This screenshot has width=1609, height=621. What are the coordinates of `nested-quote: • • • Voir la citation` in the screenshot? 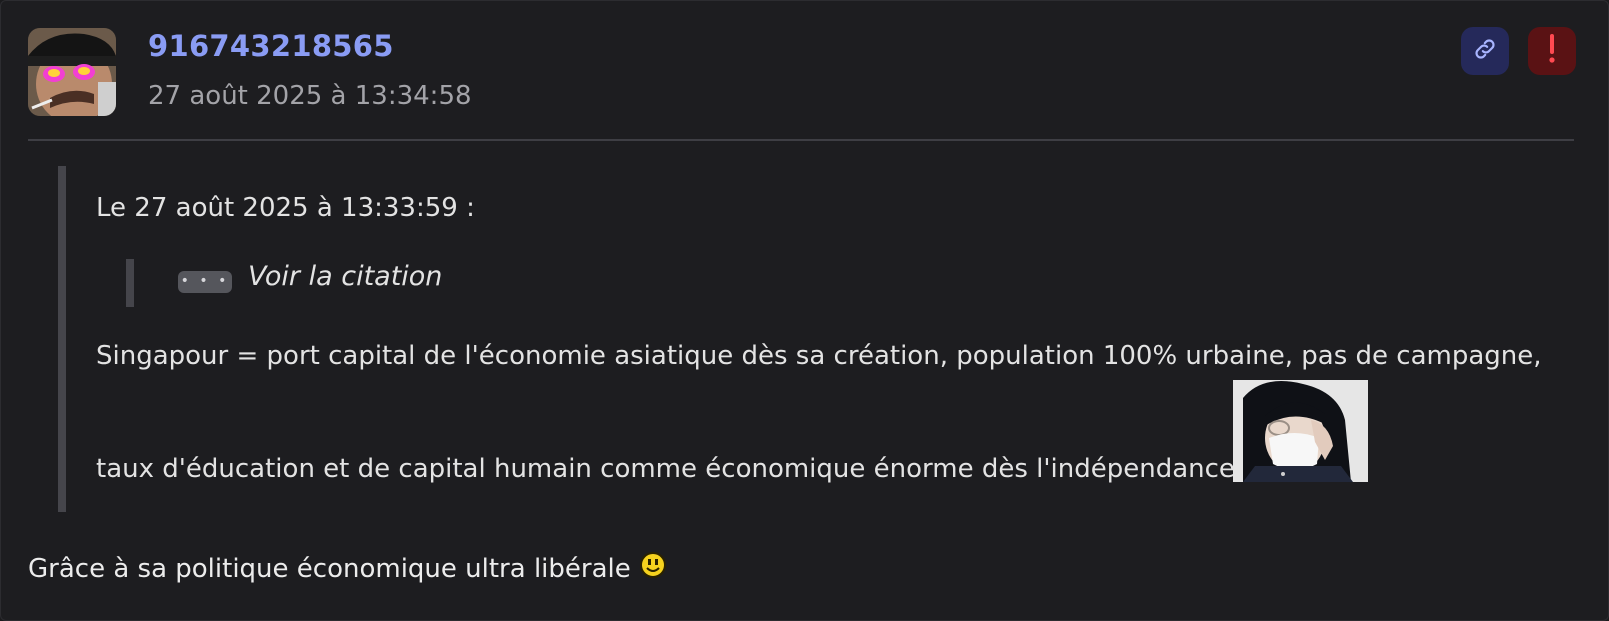 It's located at (284, 283).